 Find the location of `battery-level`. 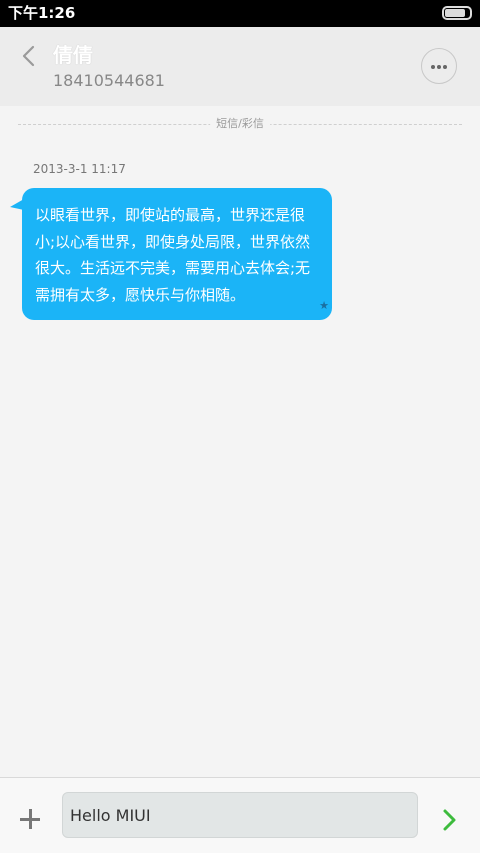

battery-level is located at coordinates (455, 13).